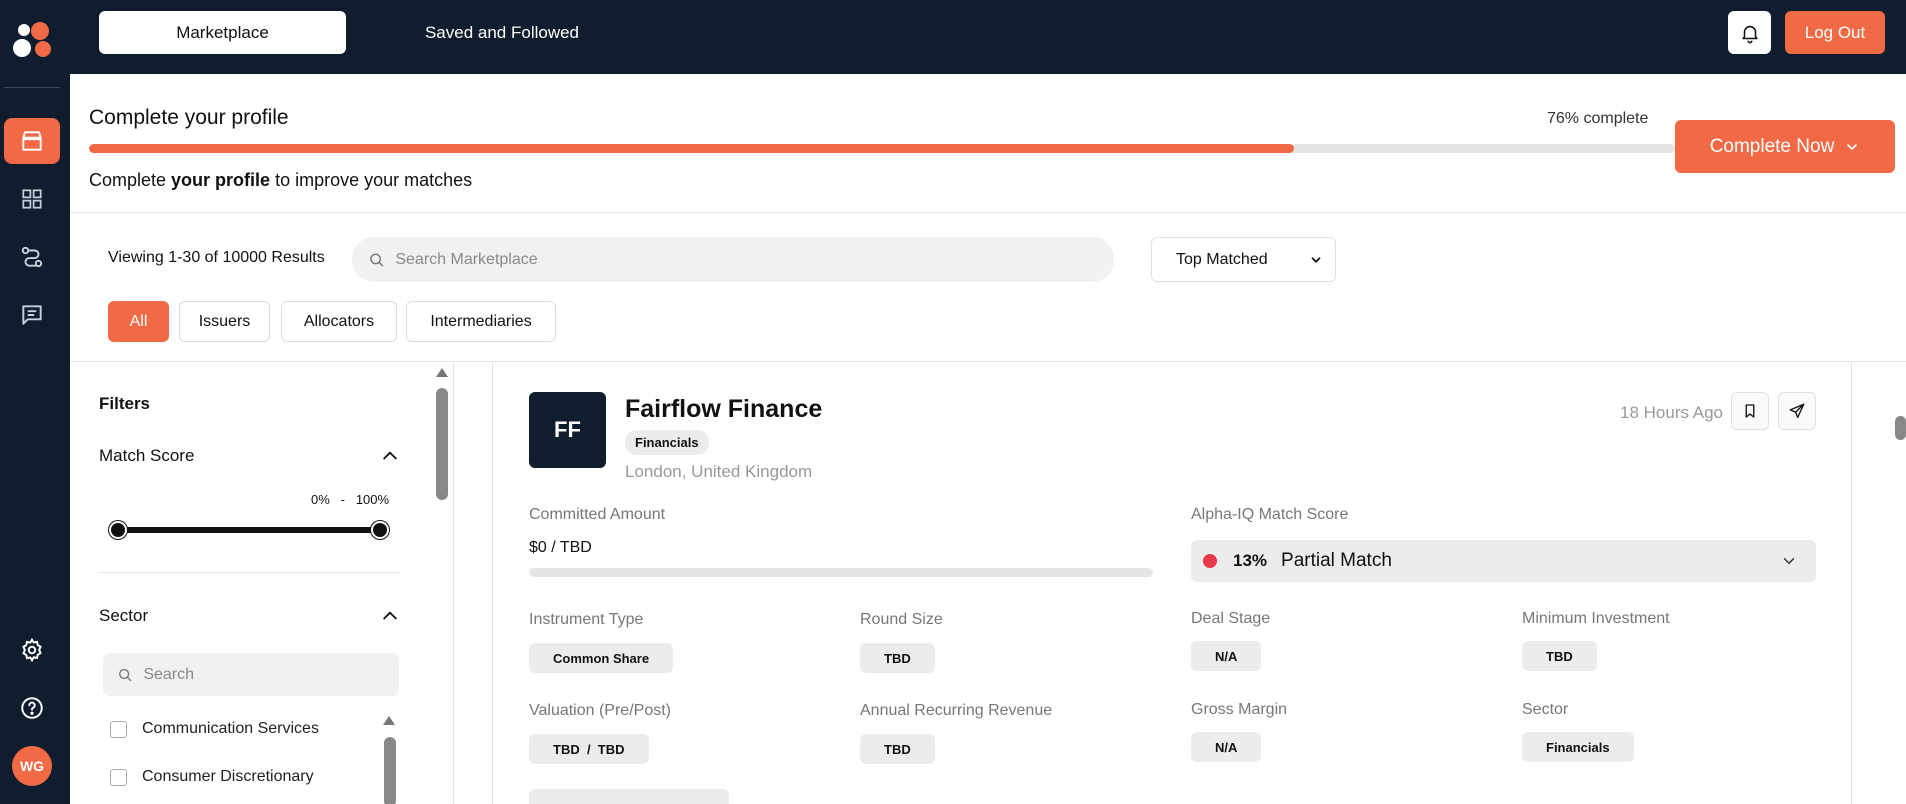 The width and height of the screenshot is (1906, 804). What do you see at coordinates (901, 619) in the screenshot?
I see `round-size-label: Round Size` at bounding box center [901, 619].